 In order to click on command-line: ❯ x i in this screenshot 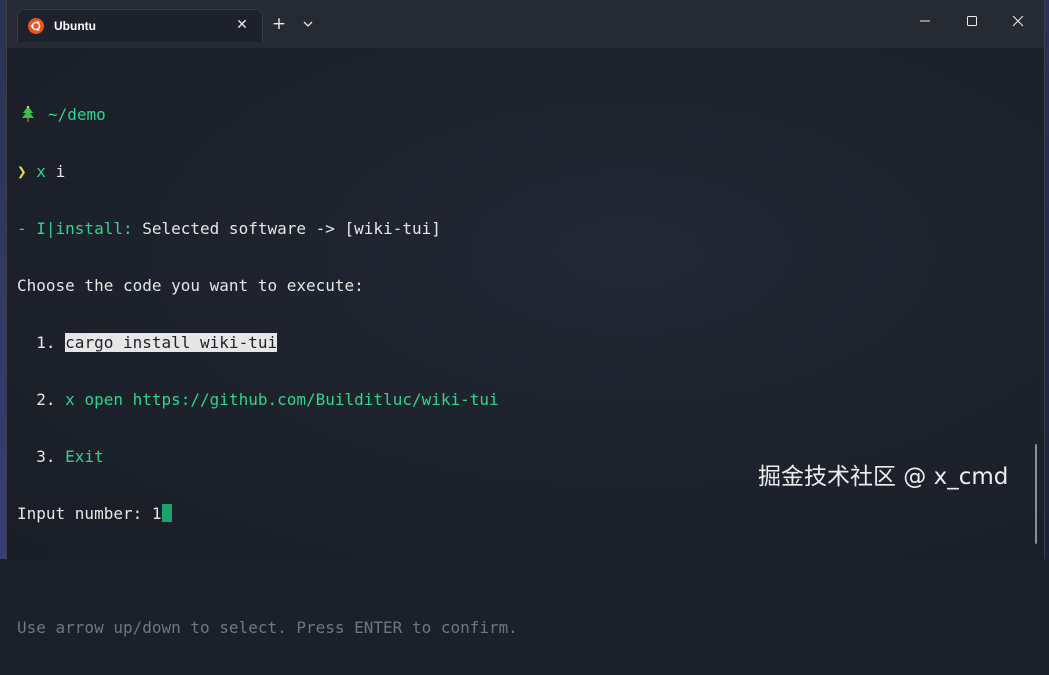, I will do `click(267, 171)`.